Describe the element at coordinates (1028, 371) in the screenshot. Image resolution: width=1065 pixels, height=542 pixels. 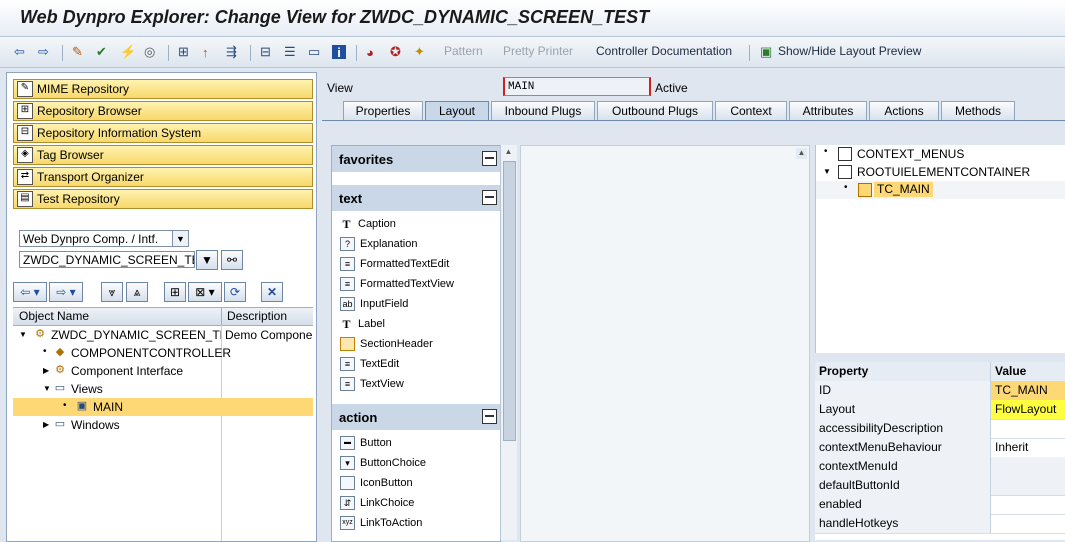
I see `column-header-value: Value` at that location.